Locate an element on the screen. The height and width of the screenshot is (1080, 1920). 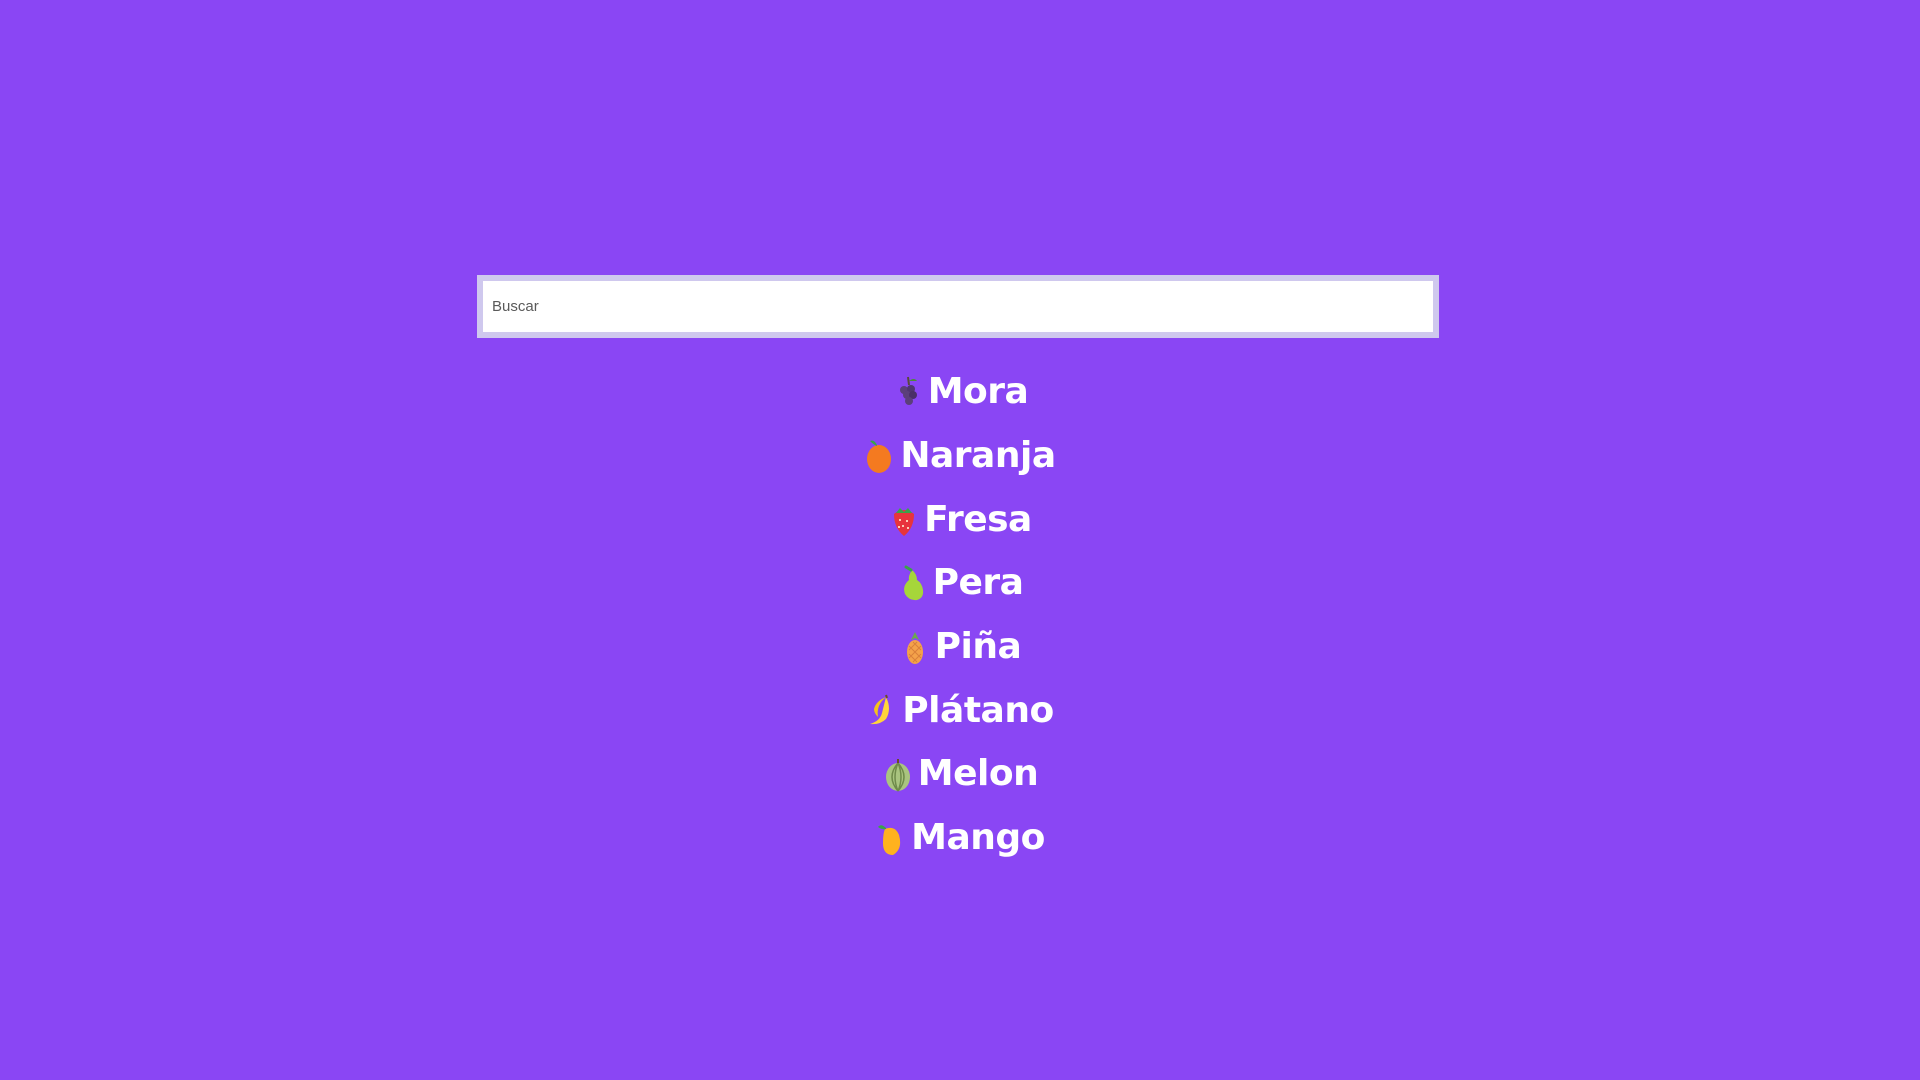
fruit-label: Naranja is located at coordinates (978, 456).